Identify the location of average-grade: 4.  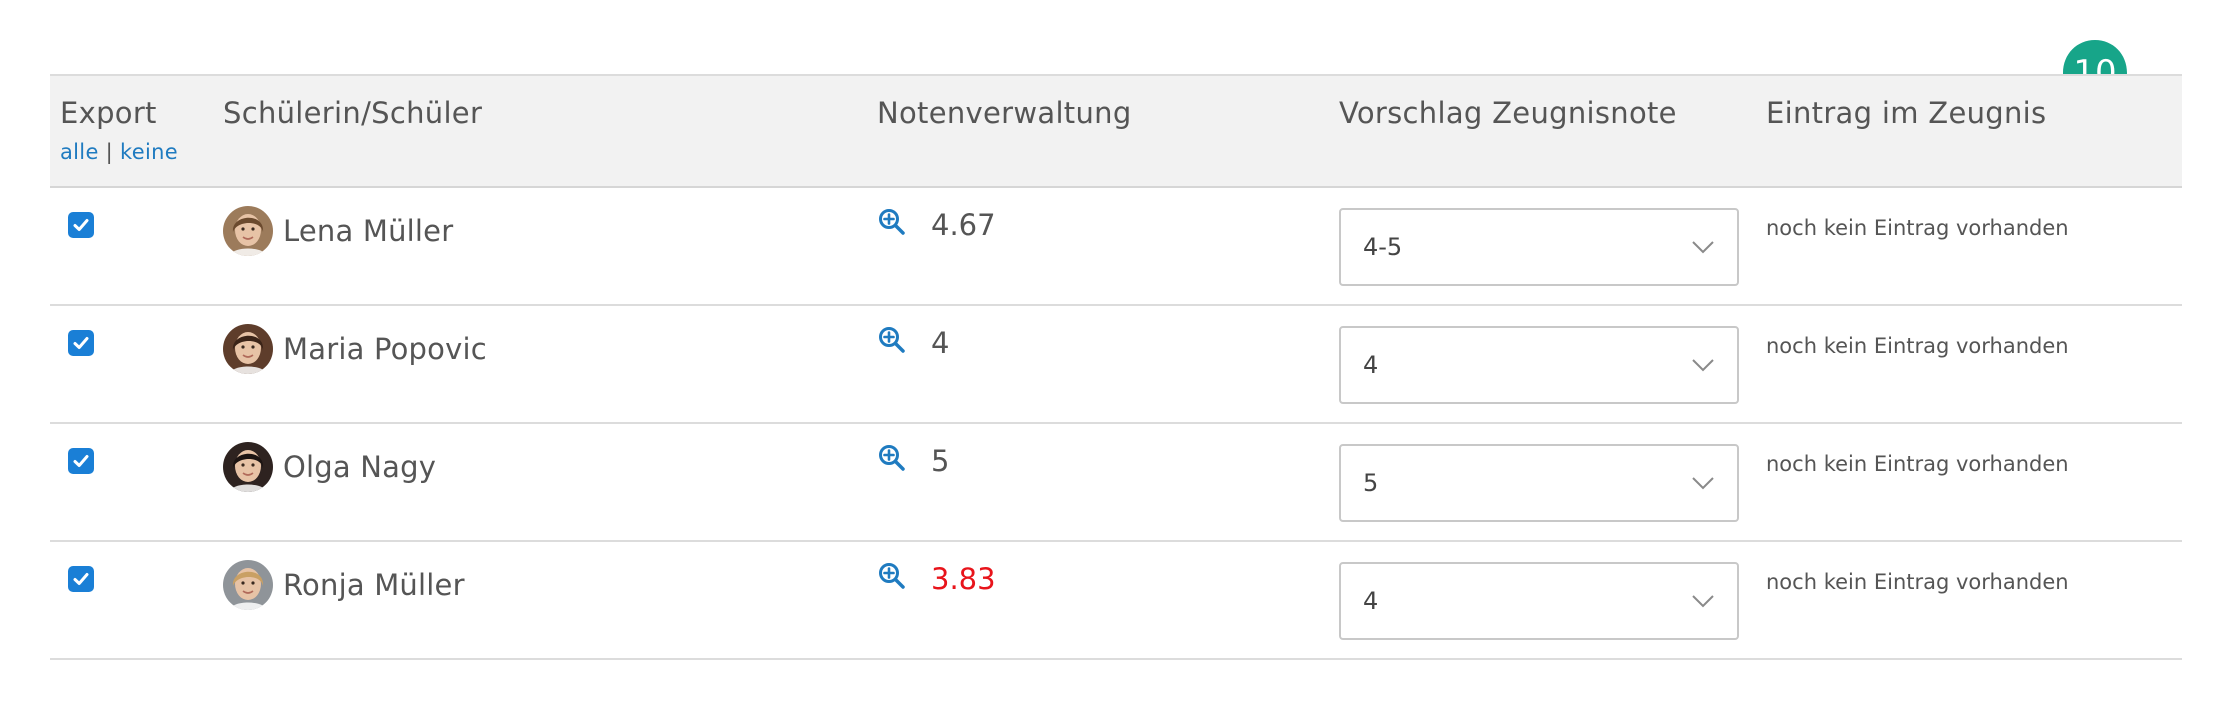
(940, 343).